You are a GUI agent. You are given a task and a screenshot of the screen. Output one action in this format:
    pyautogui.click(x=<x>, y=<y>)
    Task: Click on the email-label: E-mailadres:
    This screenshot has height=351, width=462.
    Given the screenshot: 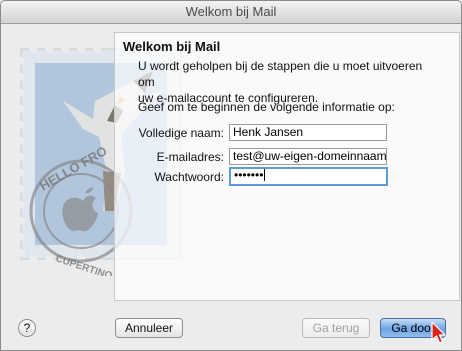 What is the action you would take?
    pyautogui.click(x=190, y=157)
    